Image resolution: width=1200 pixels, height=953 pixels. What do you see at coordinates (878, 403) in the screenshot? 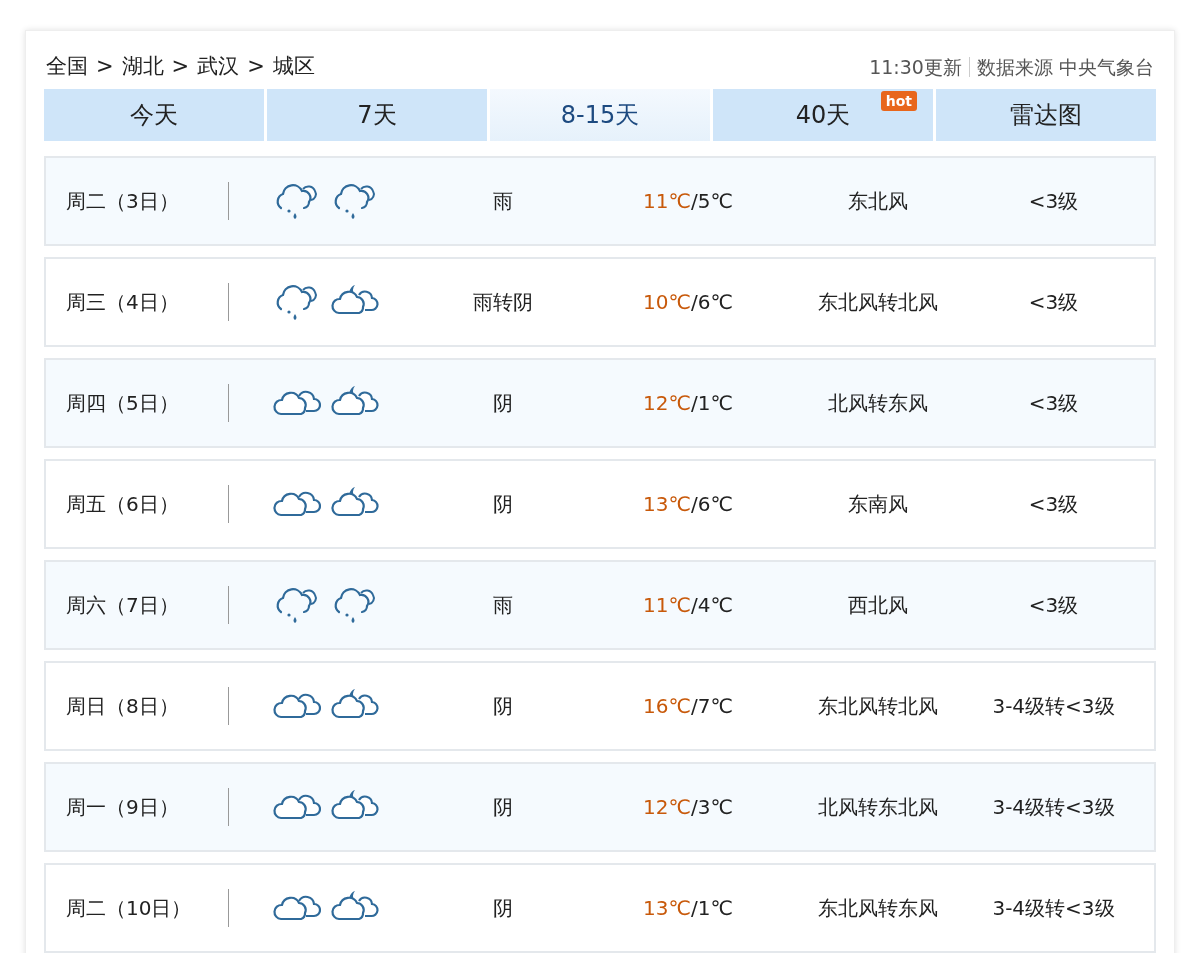
I see `wind-direction: 北风转东风` at bounding box center [878, 403].